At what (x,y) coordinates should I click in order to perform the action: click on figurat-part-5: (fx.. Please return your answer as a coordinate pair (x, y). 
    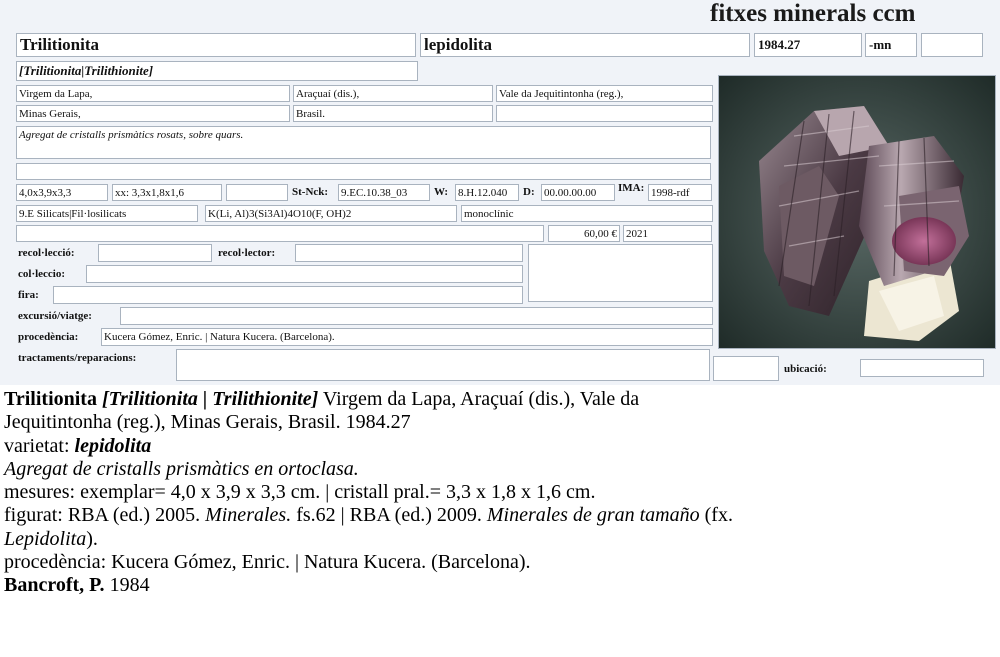
    Looking at the image, I should click on (716, 515).